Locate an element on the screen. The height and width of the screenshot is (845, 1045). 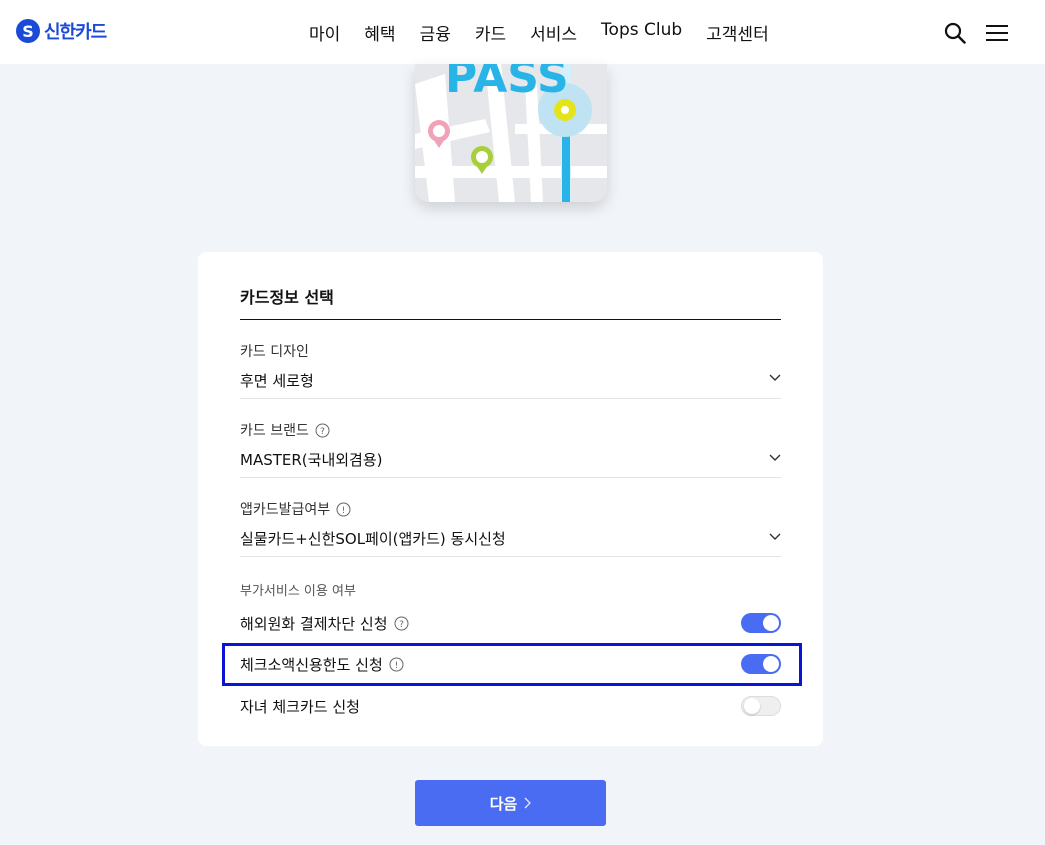
nav-item-card: 카드 is located at coordinates (490, 32).